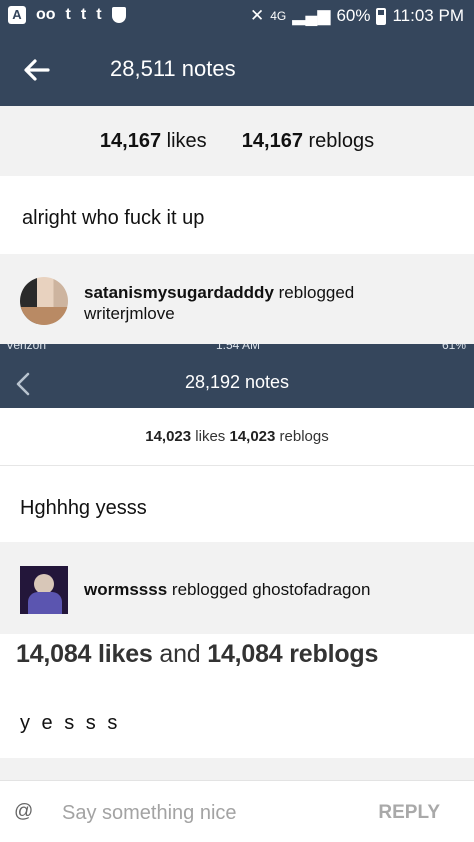 The image size is (474, 842). Describe the element at coordinates (129, 313) in the screenshot. I see `reblog-source: writerjmlove` at that location.